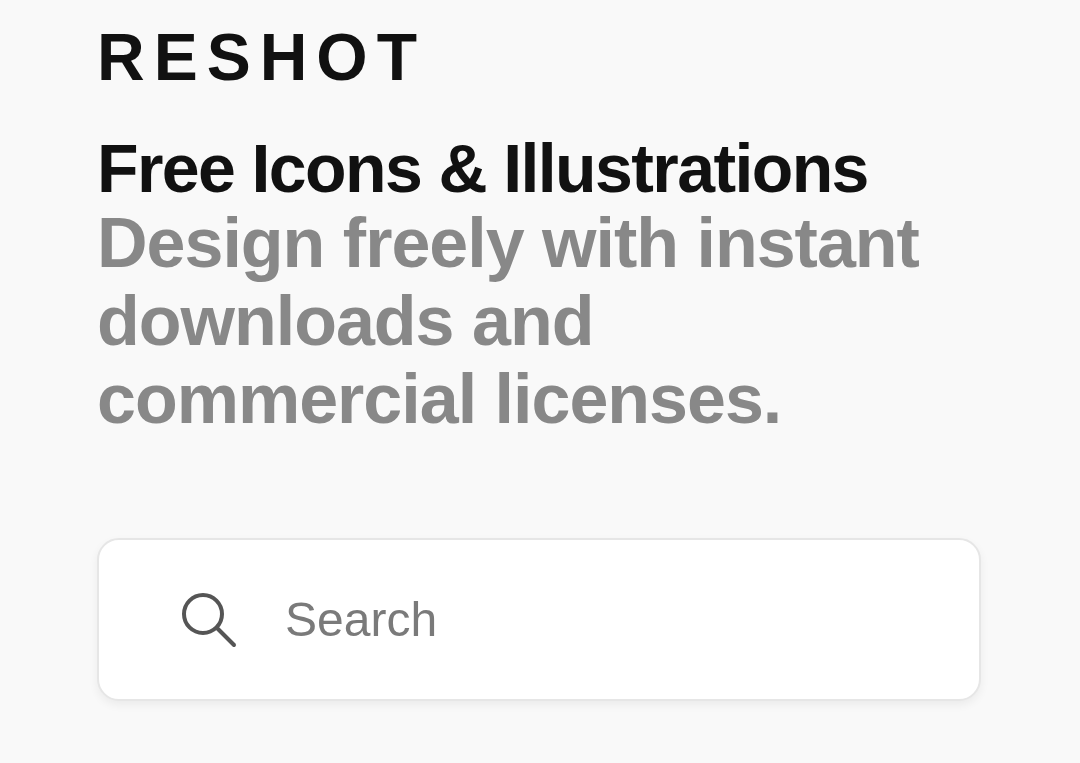 This screenshot has width=1080, height=763. What do you see at coordinates (482, 168) in the screenshot?
I see `page-title: Free Icons & Illustrations` at bounding box center [482, 168].